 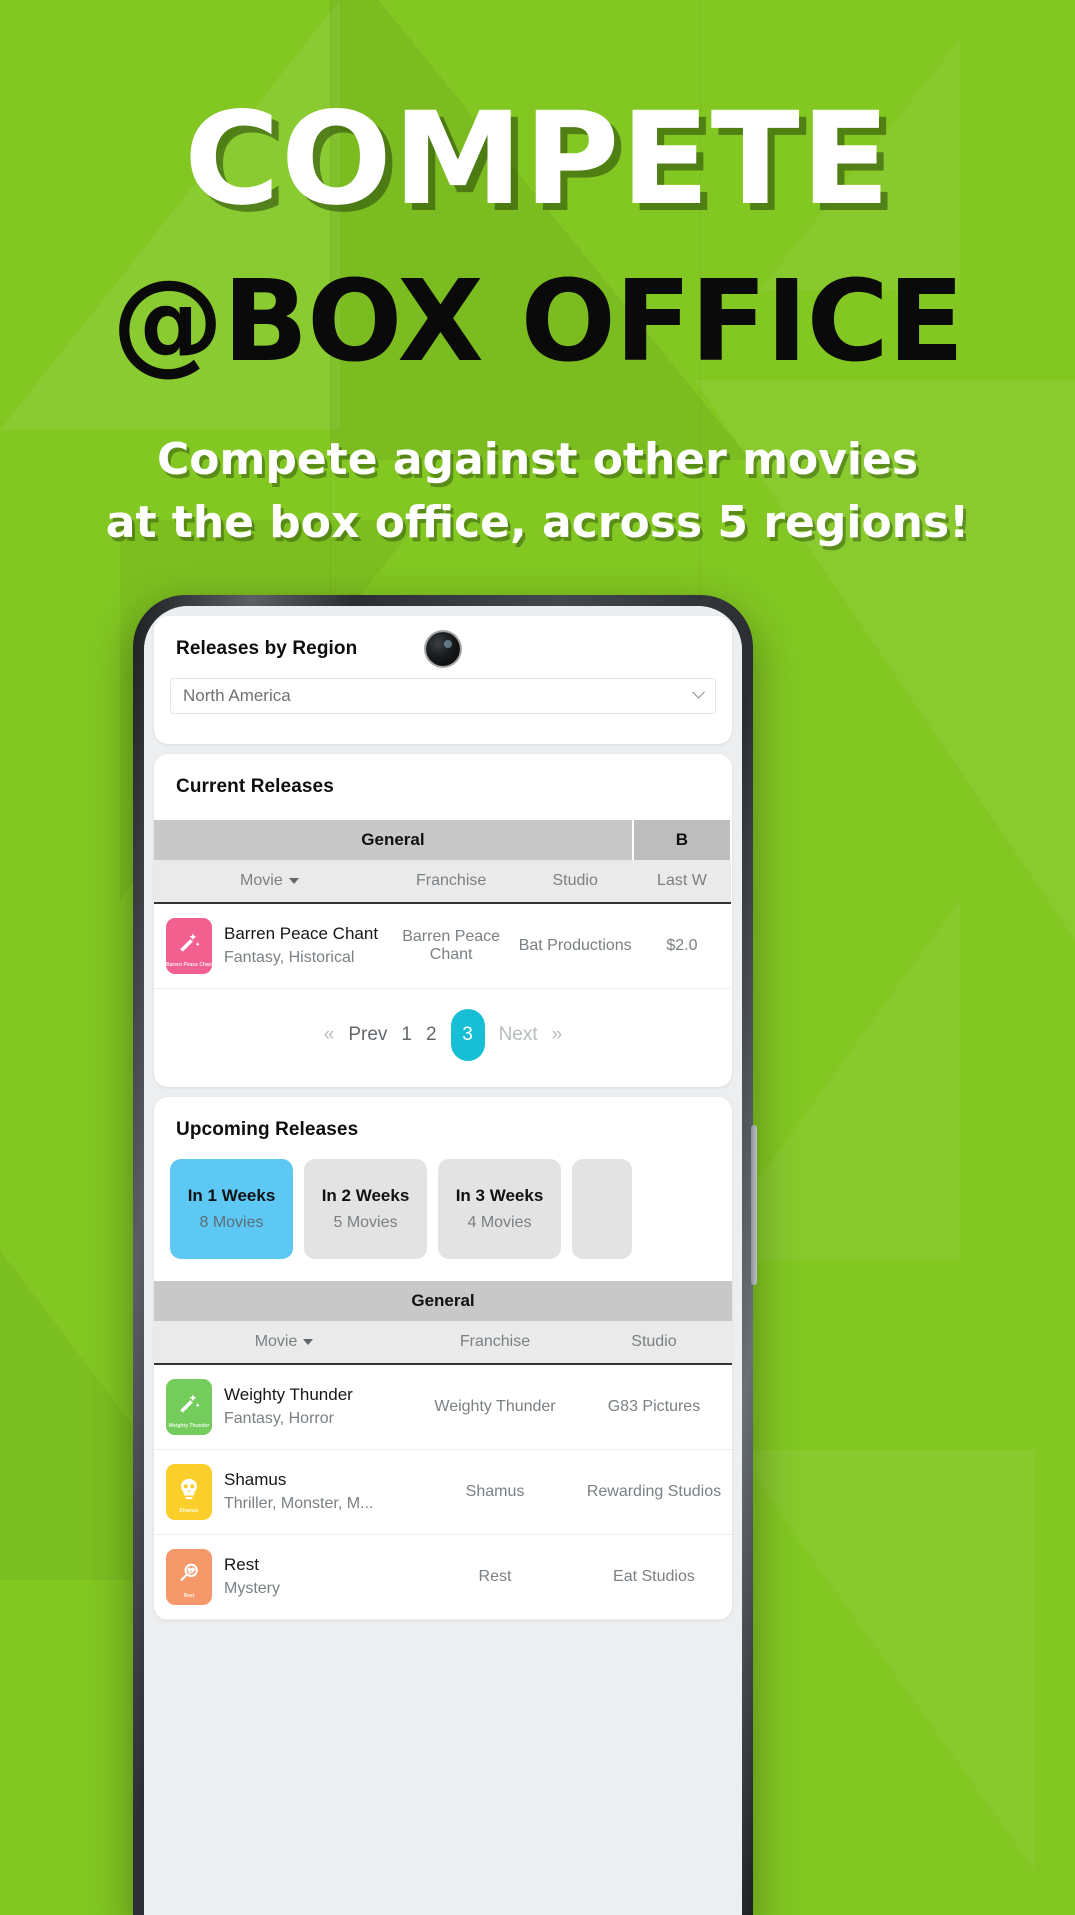 What do you see at coordinates (189, 1407) in the screenshot?
I see `magic-wand-icon: Weighty Thunder` at bounding box center [189, 1407].